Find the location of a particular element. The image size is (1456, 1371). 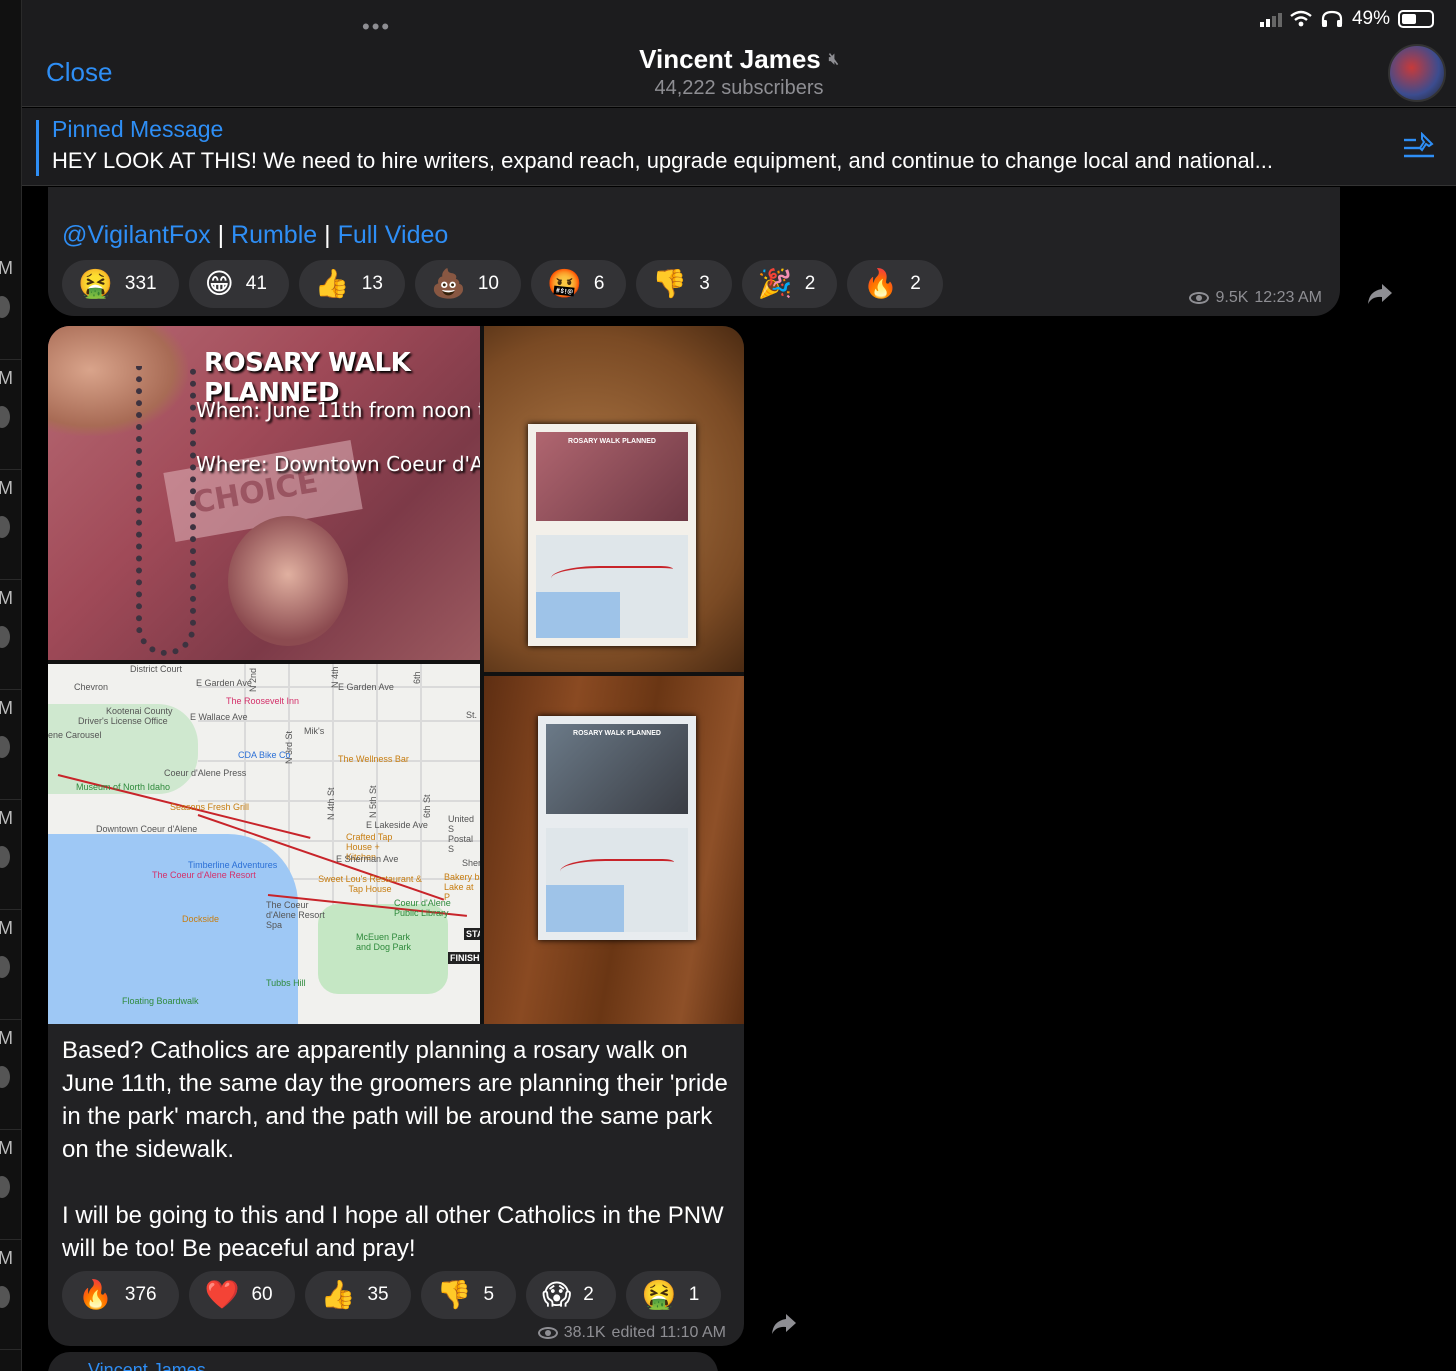

reaction-grin: 😁 41 is located at coordinates (238, 284).